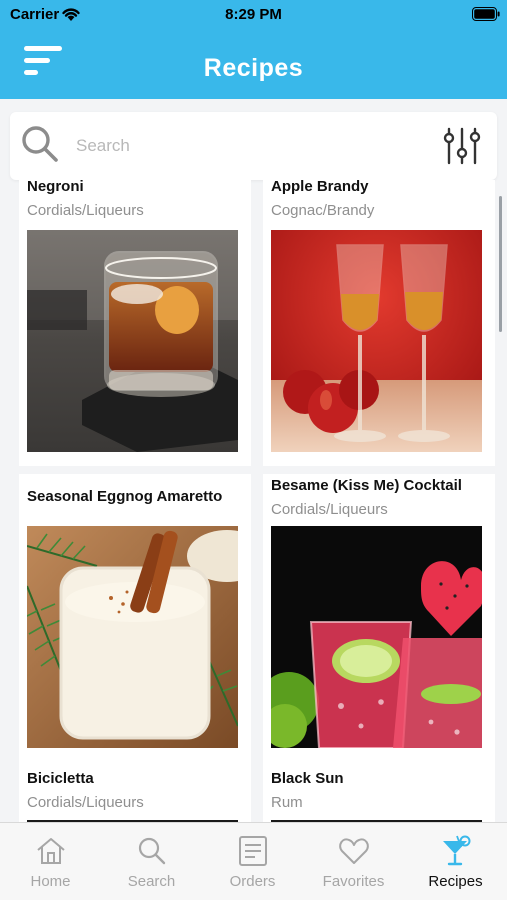 This screenshot has height=900, width=507. Describe the element at coordinates (252, 881) in the screenshot. I see `tab-label: Orders` at that location.